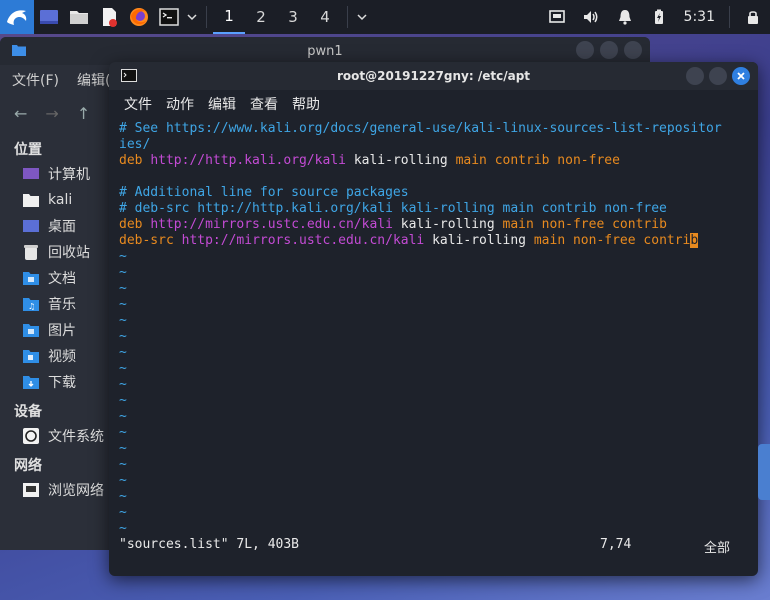  Describe the element at coordinates (69, 175) in the screenshot. I see `sidebar-item-label: 计算机` at that location.